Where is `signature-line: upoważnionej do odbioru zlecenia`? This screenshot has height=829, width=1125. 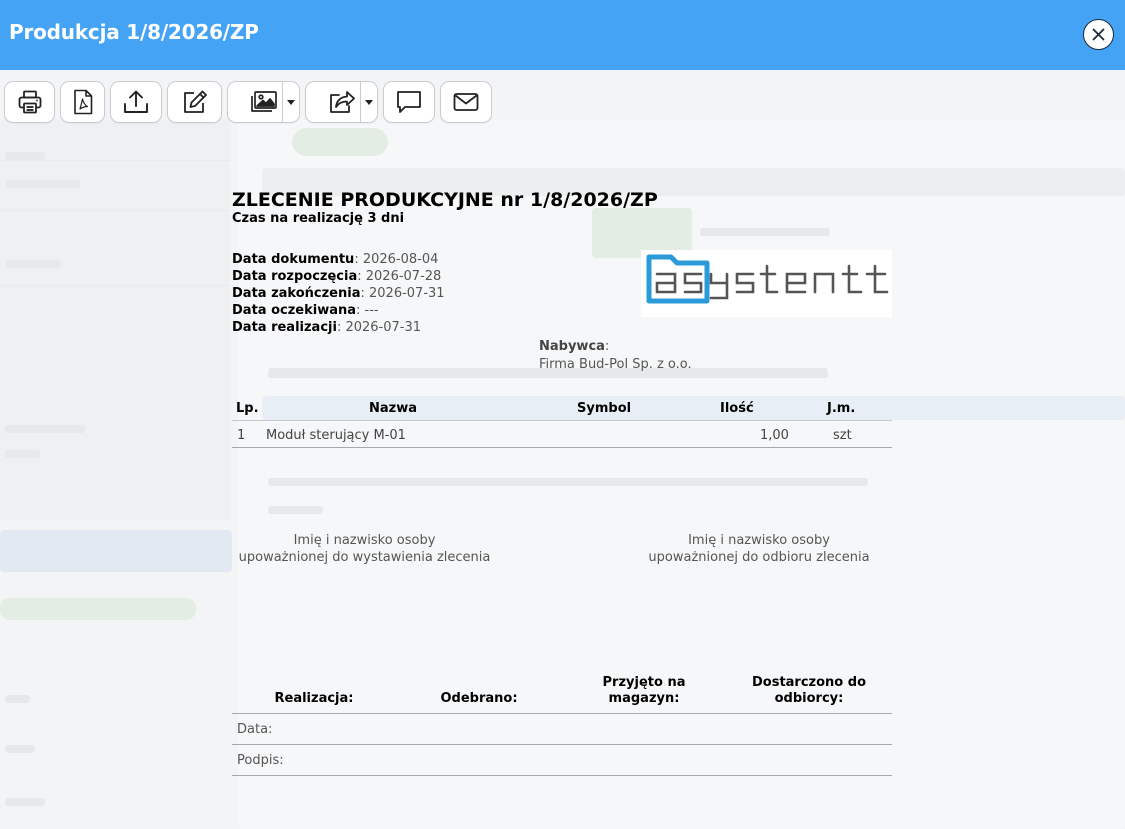 signature-line: upoważnionej do odbioru zlecenia is located at coordinates (759, 557).